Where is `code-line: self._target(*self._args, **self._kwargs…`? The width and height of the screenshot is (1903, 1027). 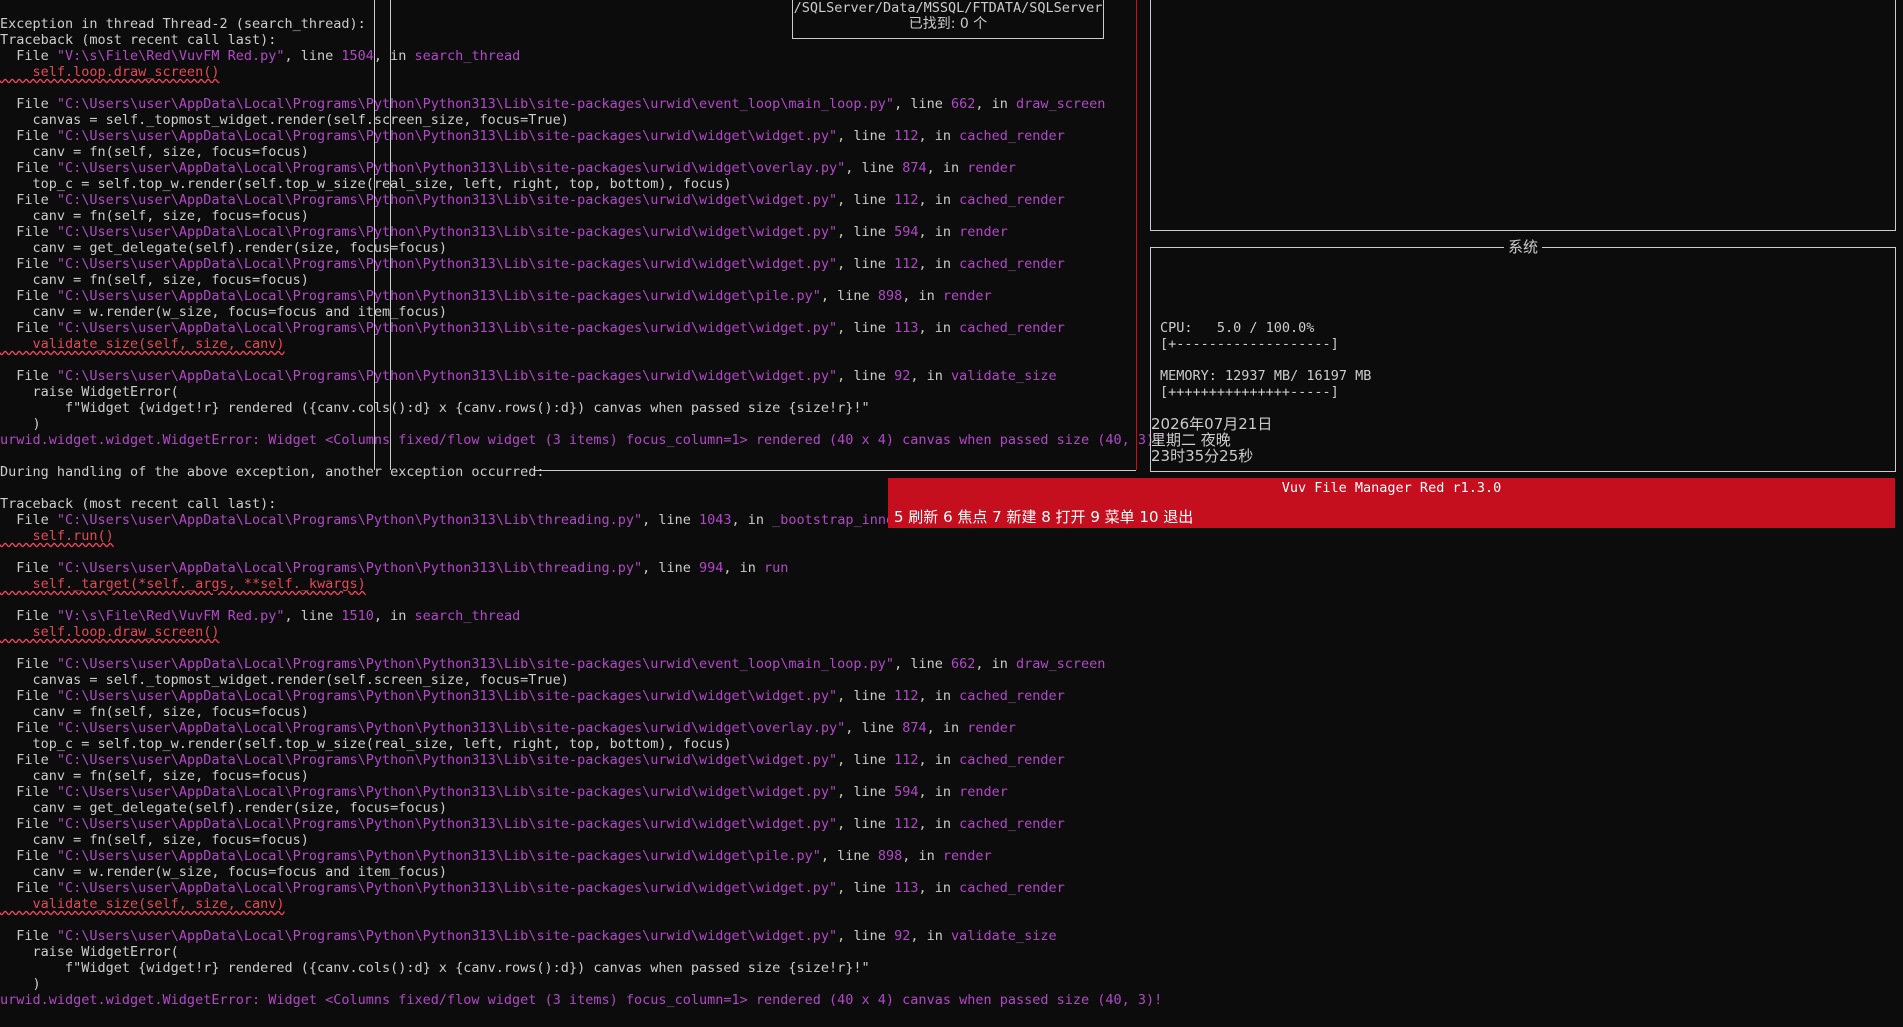 code-line: self._target(*self._args, **self._kwargs… is located at coordinates (183, 584).